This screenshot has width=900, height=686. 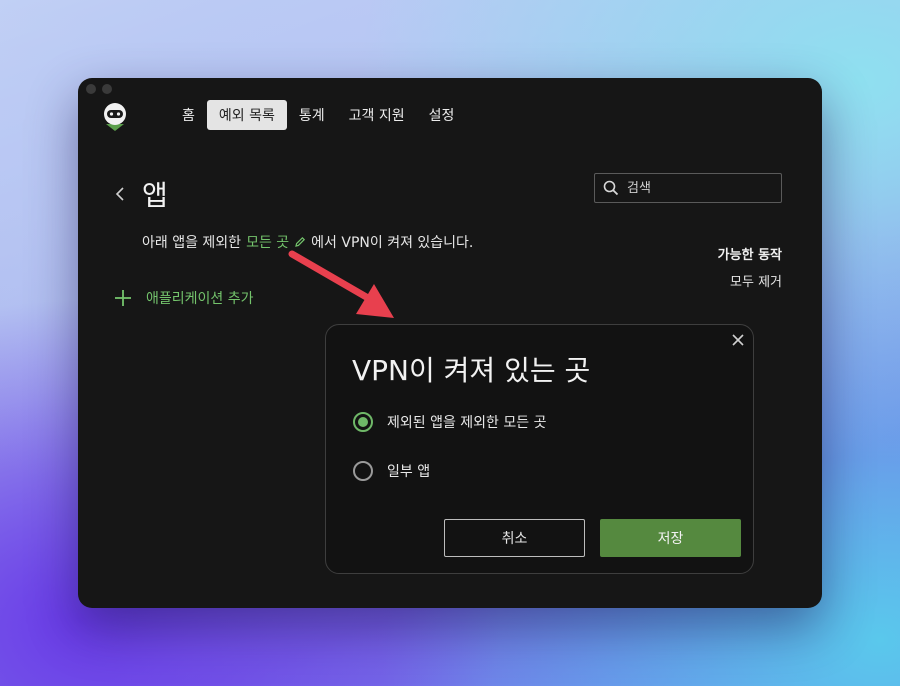 What do you see at coordinates (91, 89) in the screenshot?
I see `window-close-dot` at bounding box center [91, 89].